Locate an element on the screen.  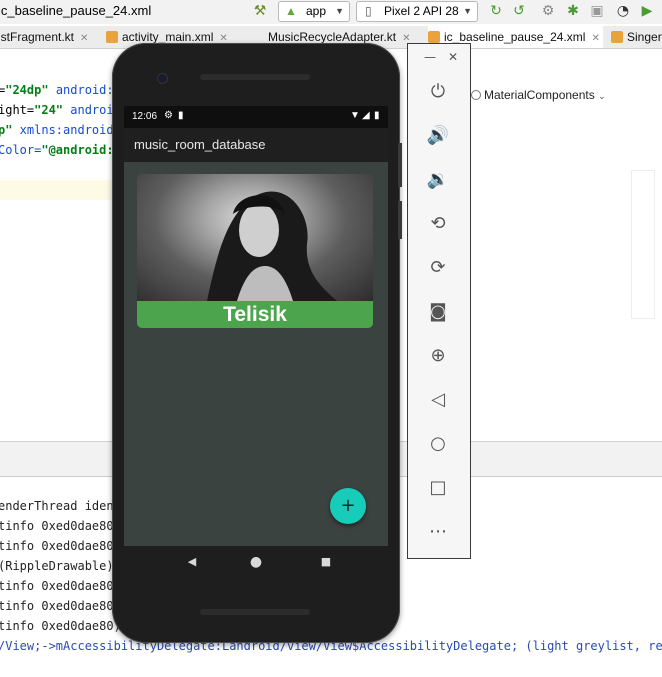
artist-photo is located at coordinates (255, 237).